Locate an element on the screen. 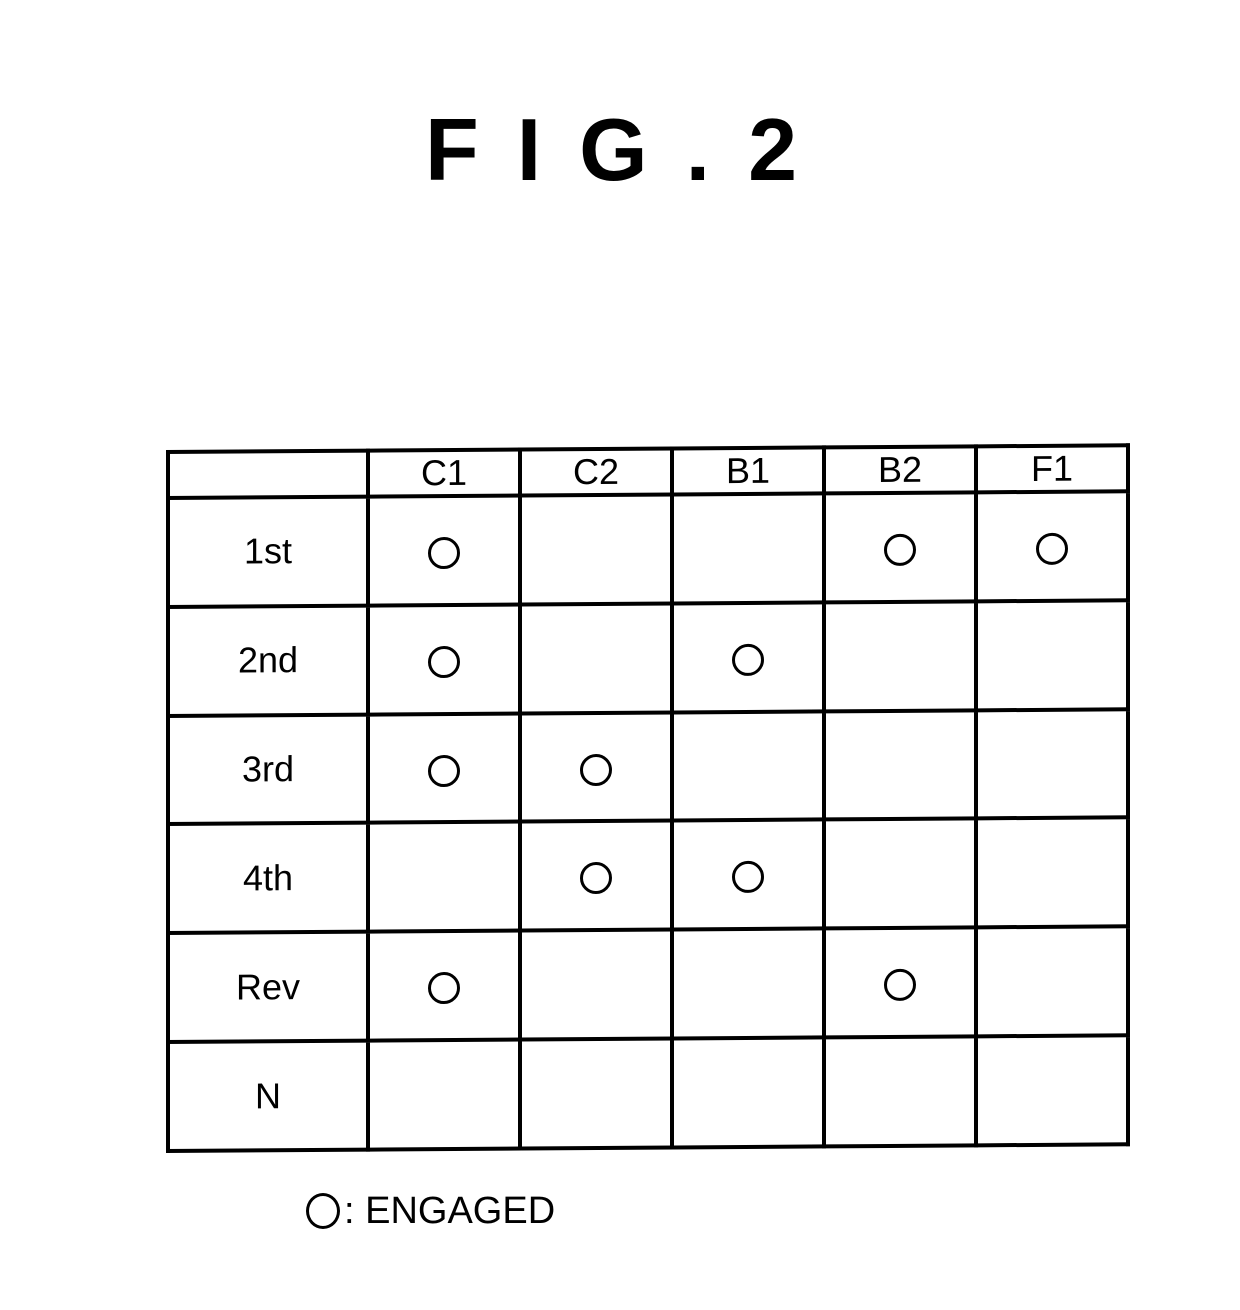 Image resolution: width=1240 pixels, height=1310 pixels. table-row: 4th is located at coordinates (648, 875).